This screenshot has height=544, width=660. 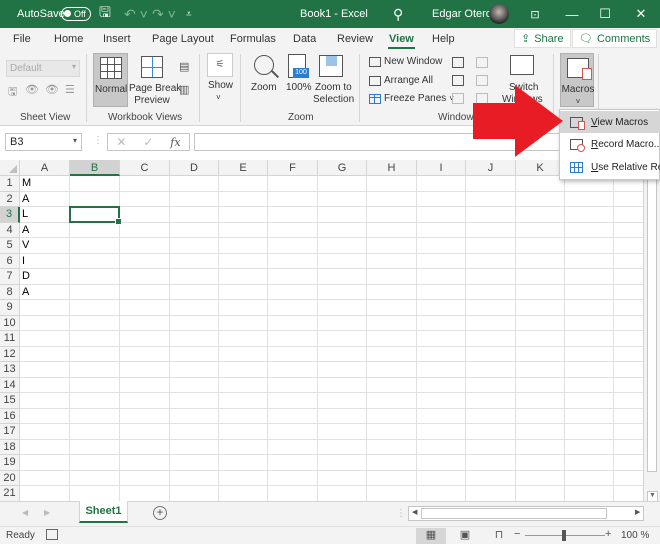 What do you see at coordinates (589, 432) in the screenshot?
I see `cell-L17` at bounding box center [589, 432].